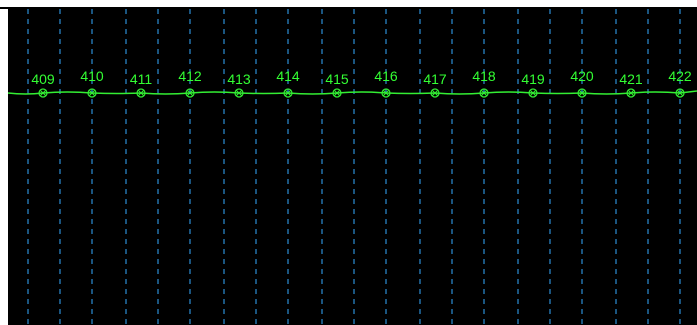 The height and width of the screenshot is (325, 697). I want to click on station-label: 421, so click(631, 79).